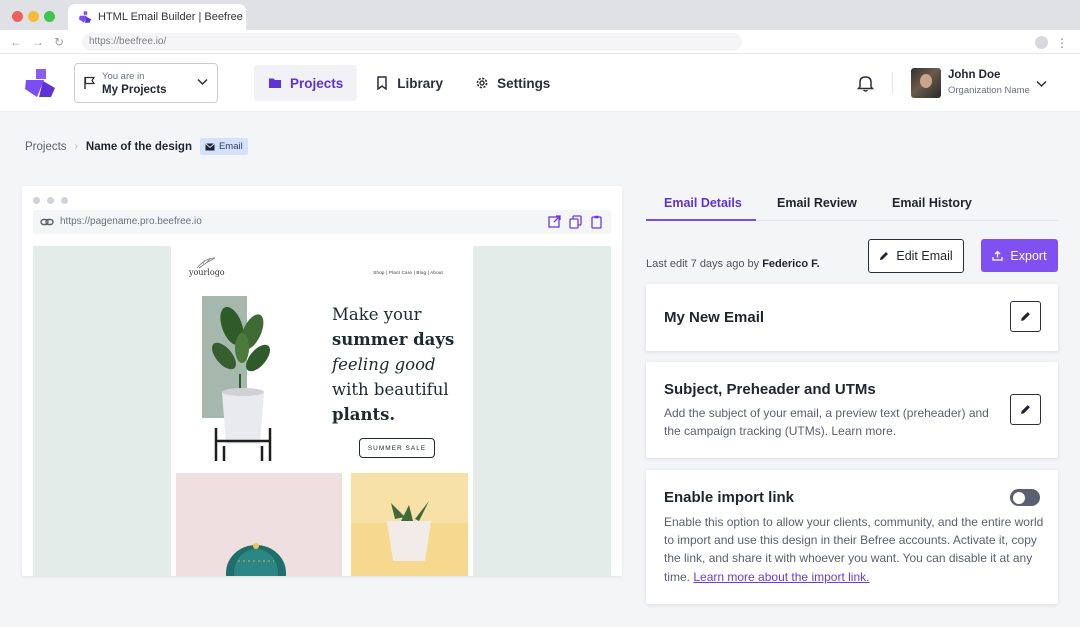 The width and height of the screenshot is (1080, 627). Describe the element at coordinates (377, 314) in the screenshot. I see `headline-line: Make your` at that location.